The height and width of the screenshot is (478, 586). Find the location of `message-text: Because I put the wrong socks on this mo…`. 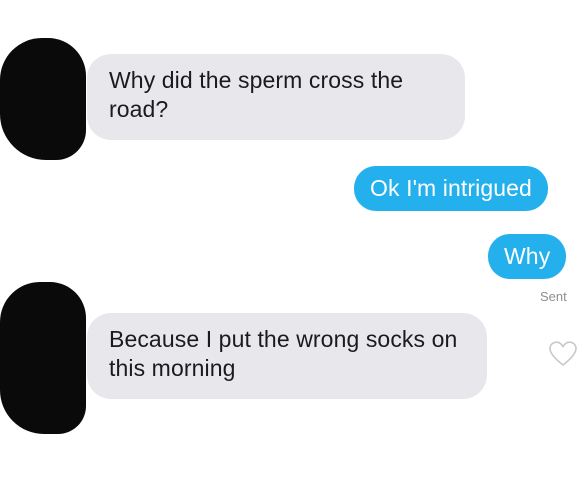

message-text: Because I put the wrong socks on this mo… is located at coordinates (283, 353).